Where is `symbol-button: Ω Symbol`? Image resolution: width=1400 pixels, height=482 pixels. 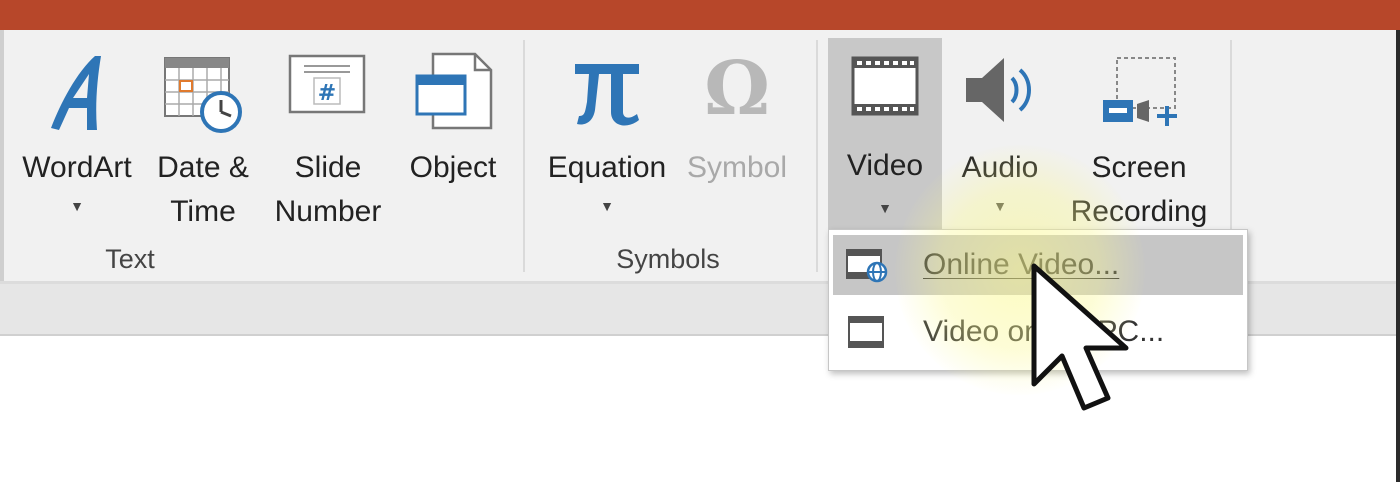
symbol-button: Ω Symbol is located at coordinates (737, 139).